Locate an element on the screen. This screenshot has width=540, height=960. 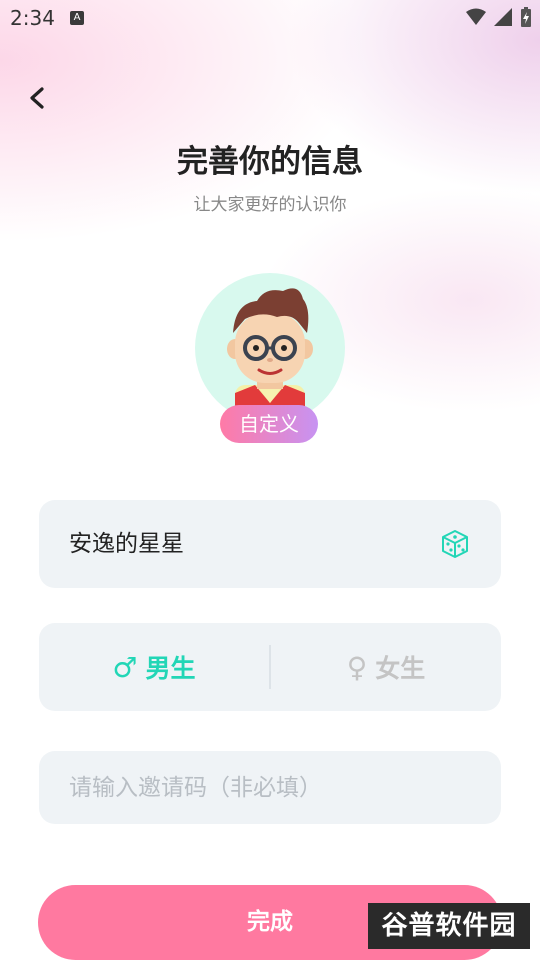
nickname-field: 安逸的星星 is located at coordinates (270, 544).